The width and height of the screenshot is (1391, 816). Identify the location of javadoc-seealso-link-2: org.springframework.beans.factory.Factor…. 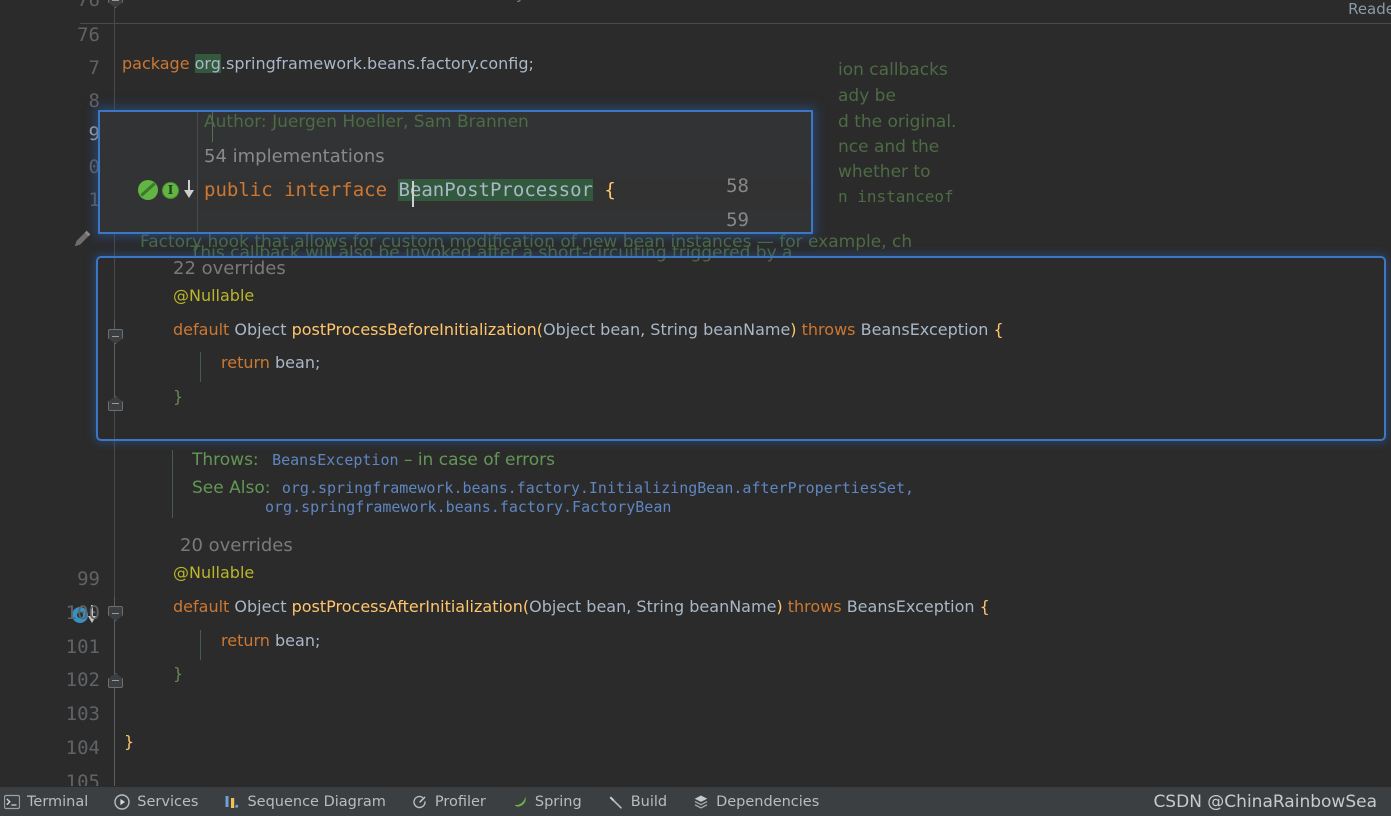
(468, 507).